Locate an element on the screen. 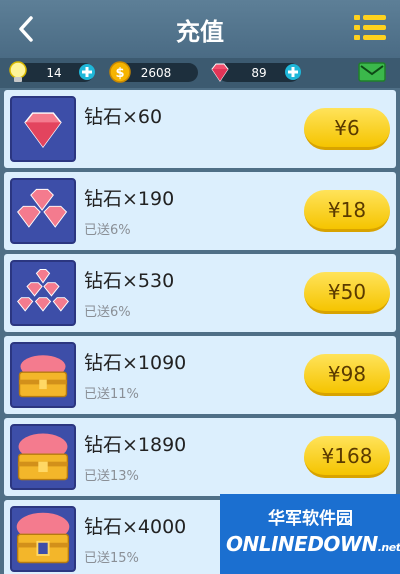  mail-button is located at coordinates (372, 72).